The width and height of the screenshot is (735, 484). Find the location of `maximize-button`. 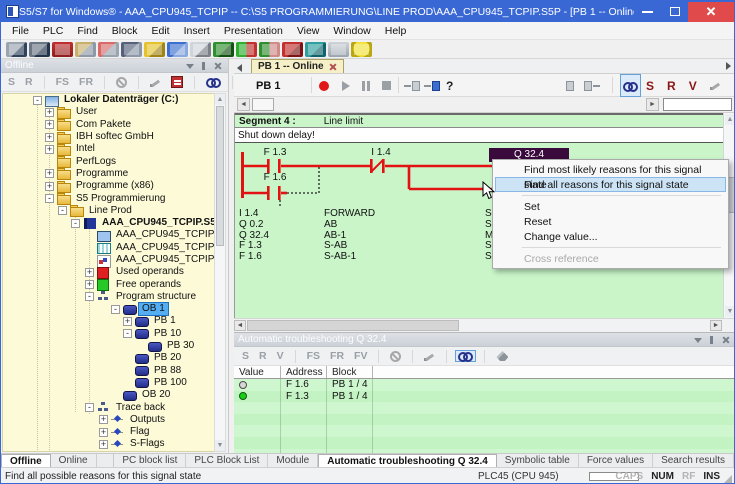

maximize-button is located at coordinates (674, 12).